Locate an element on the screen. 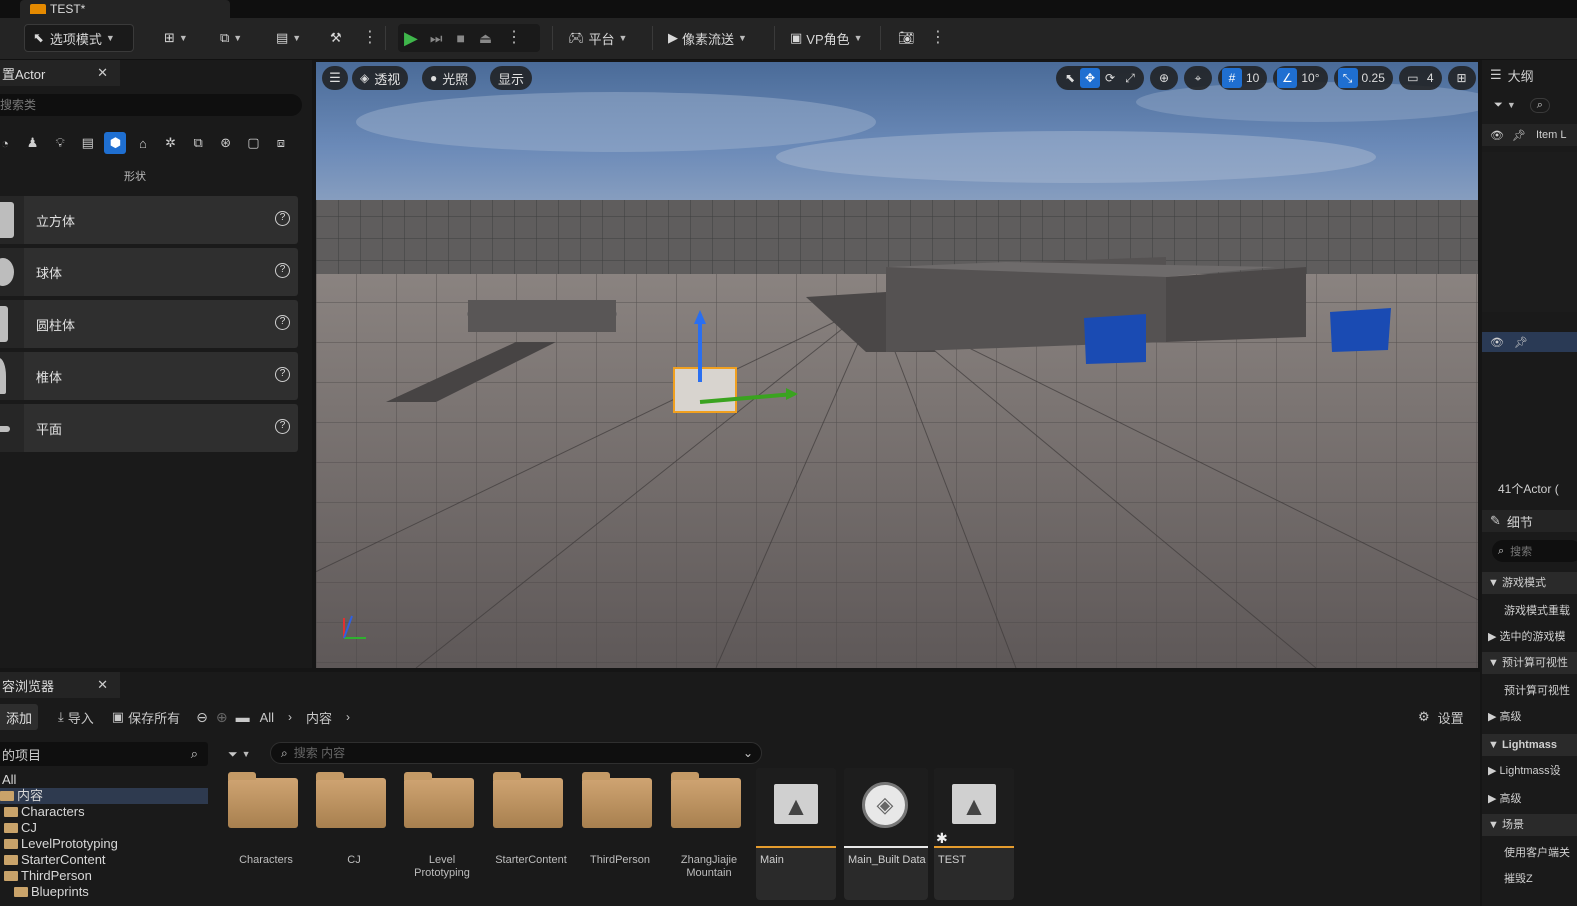 The height and width of the screenshot is (906, 1577). tree-item-thirdperson: ThirdPerson is located at coordinates (104, 876).